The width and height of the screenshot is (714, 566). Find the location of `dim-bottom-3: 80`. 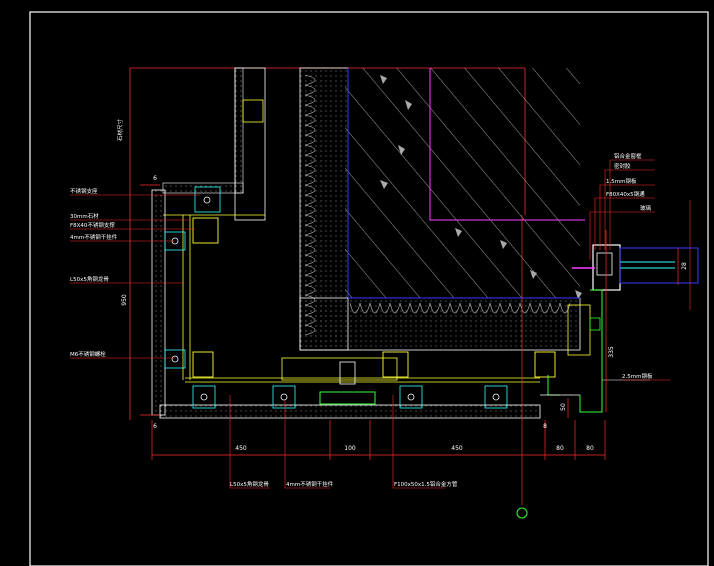

dim-bottom-3: 80 is located at coordinates (560, 448).